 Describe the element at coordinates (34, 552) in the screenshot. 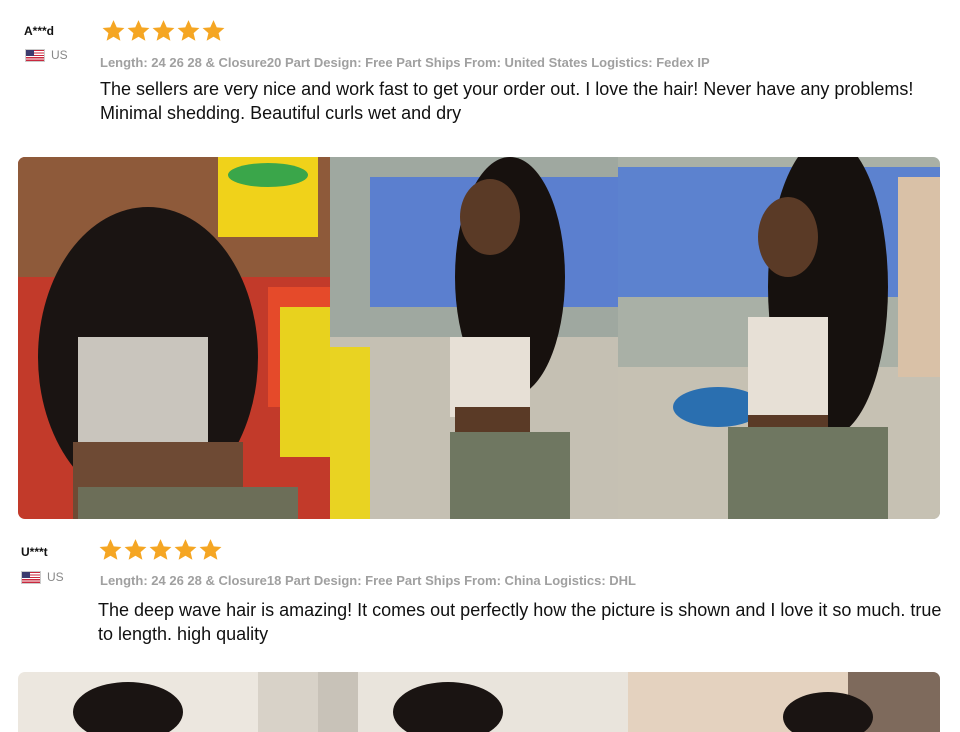

I see `reviewer-name: U***t` at that location.